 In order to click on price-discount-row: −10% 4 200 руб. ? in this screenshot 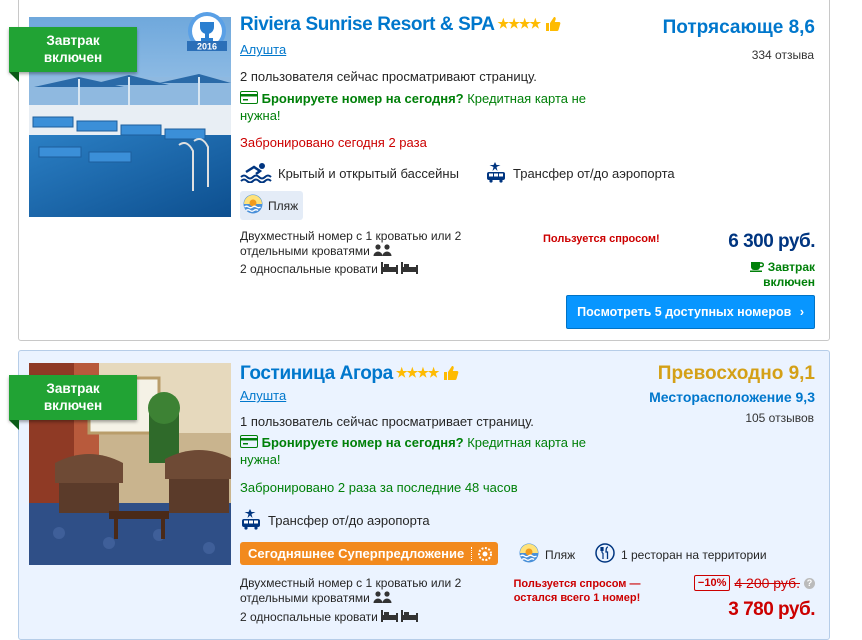, I will do `click(754, 583)`.